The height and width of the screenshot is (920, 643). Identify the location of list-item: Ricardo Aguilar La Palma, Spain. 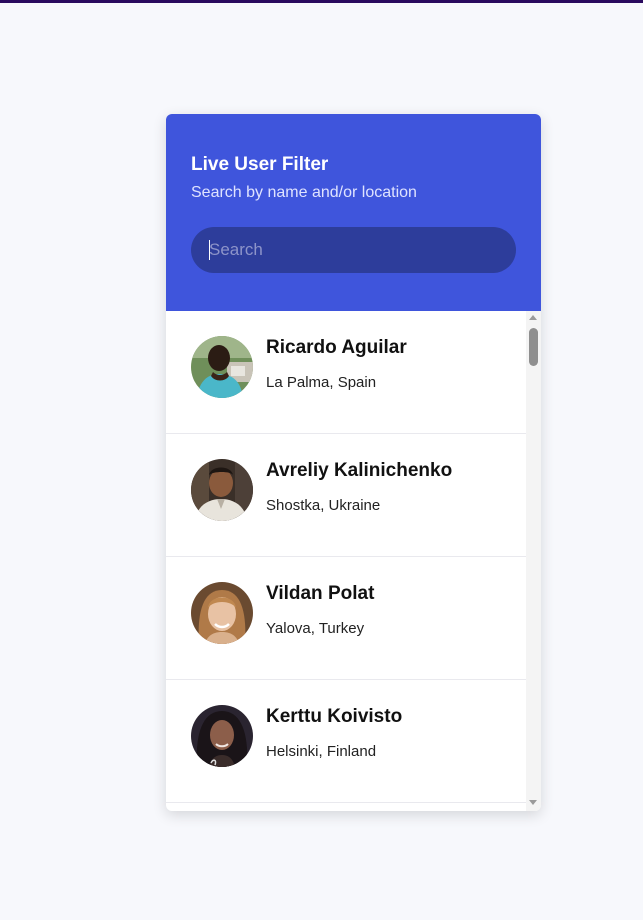
(346, 372).